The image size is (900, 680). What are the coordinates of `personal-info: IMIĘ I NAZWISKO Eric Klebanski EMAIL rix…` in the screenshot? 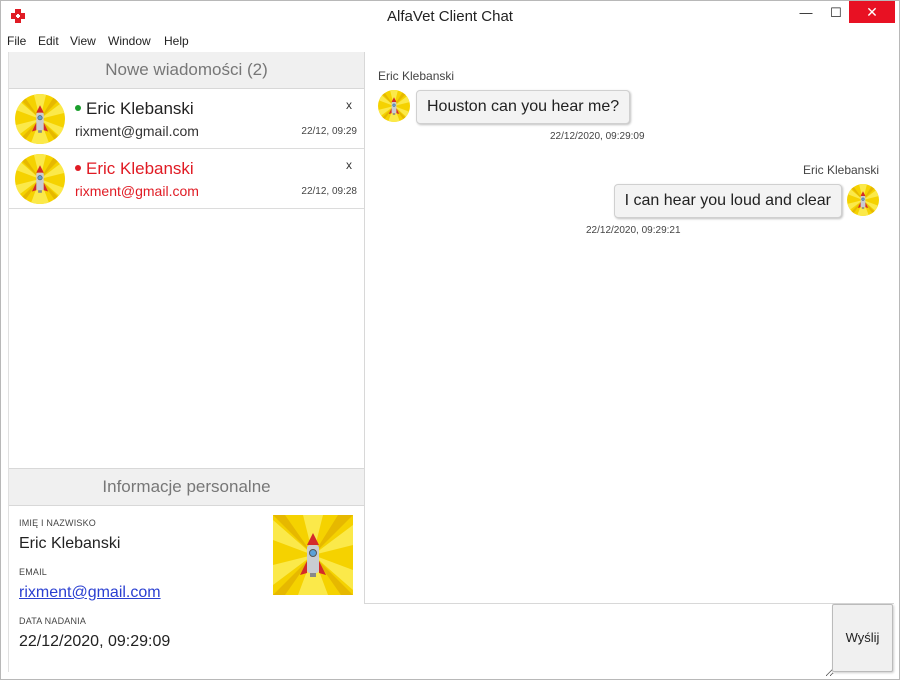 It's located at (186, 588).